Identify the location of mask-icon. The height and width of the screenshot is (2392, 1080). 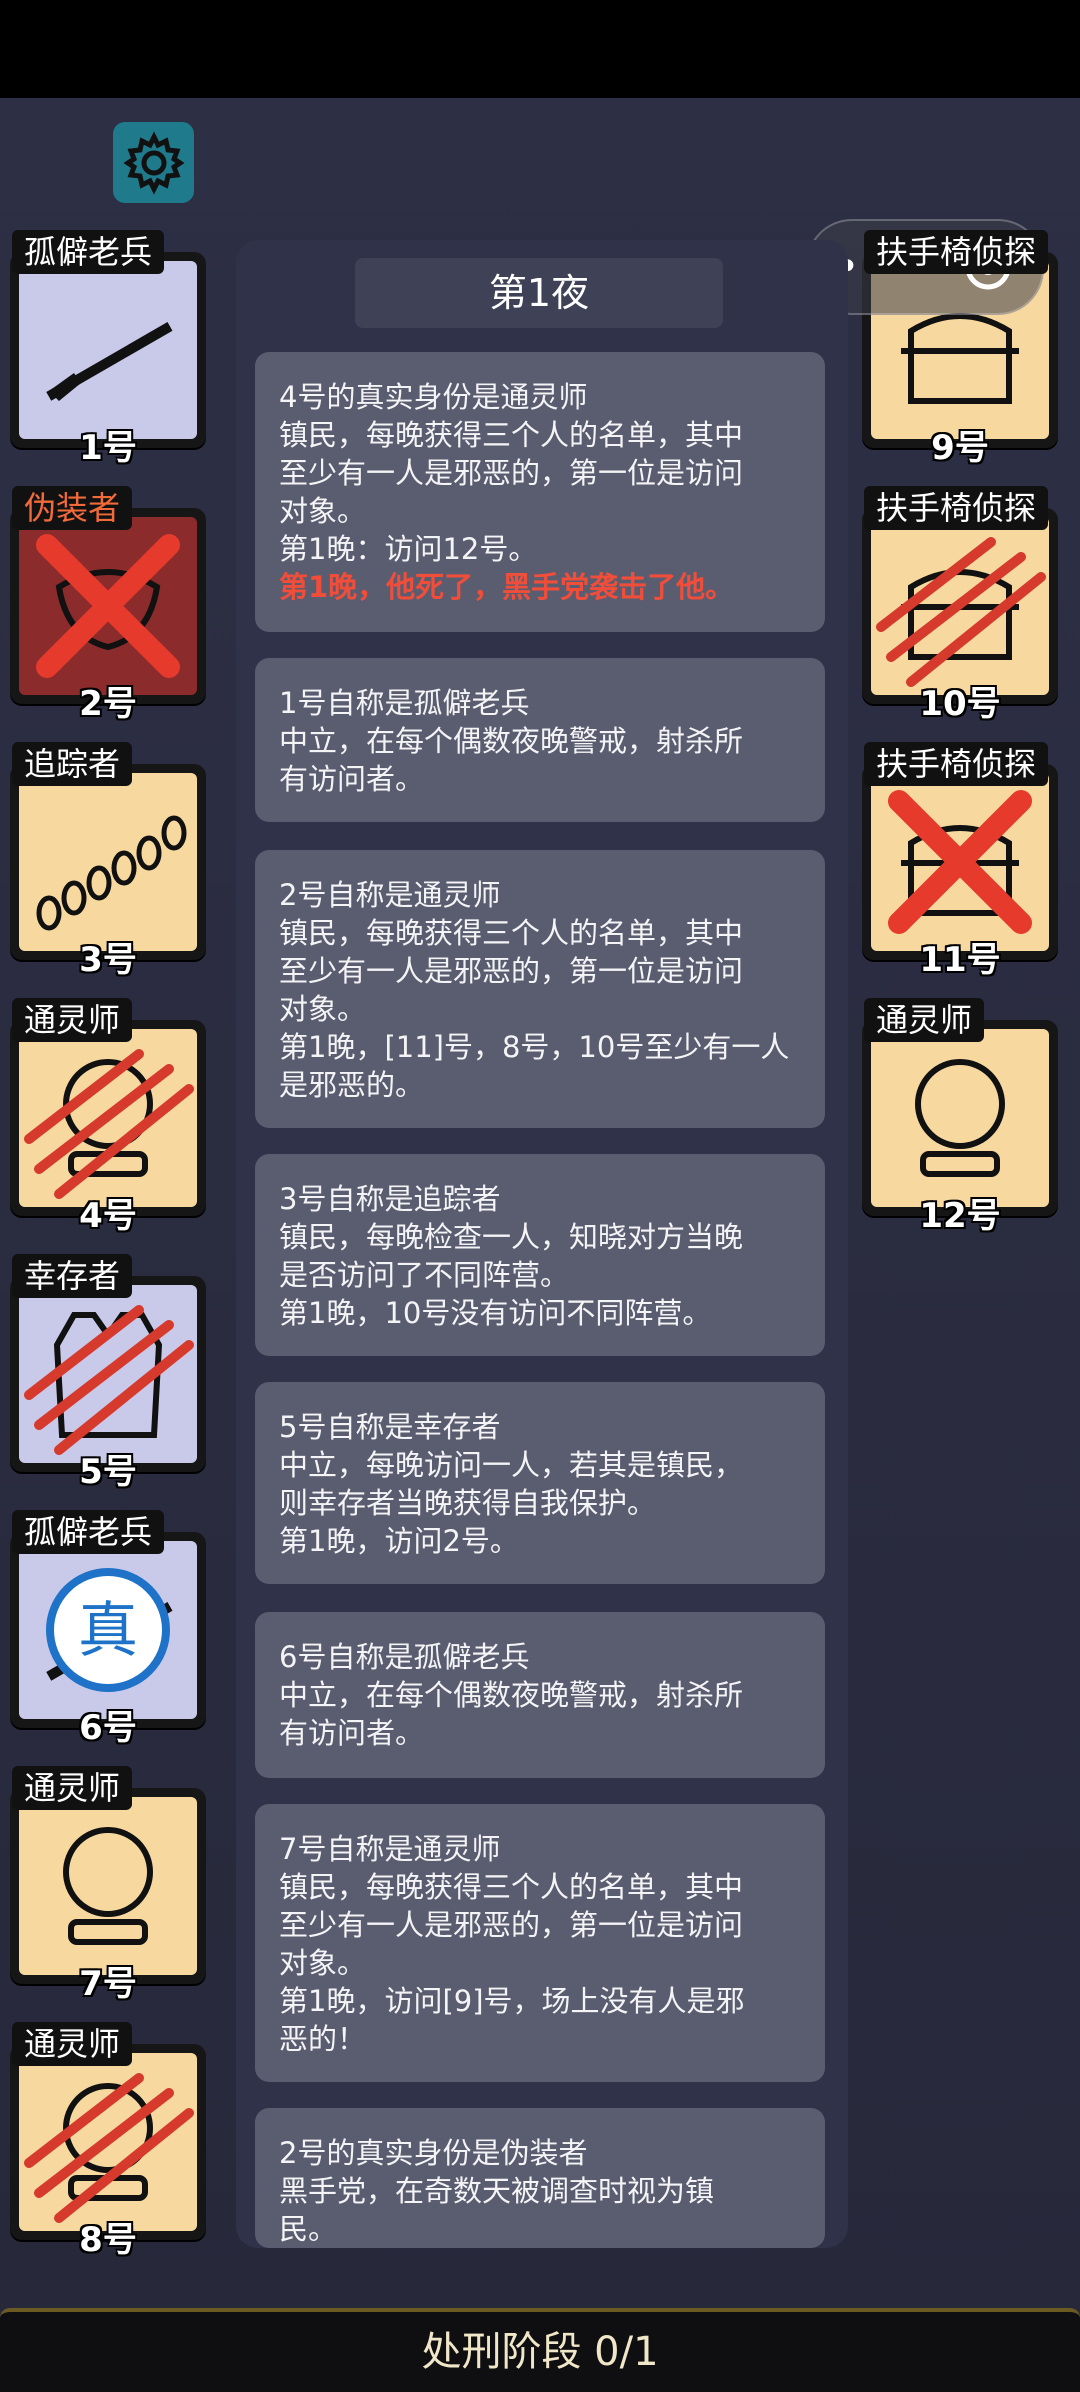
(108, 606).